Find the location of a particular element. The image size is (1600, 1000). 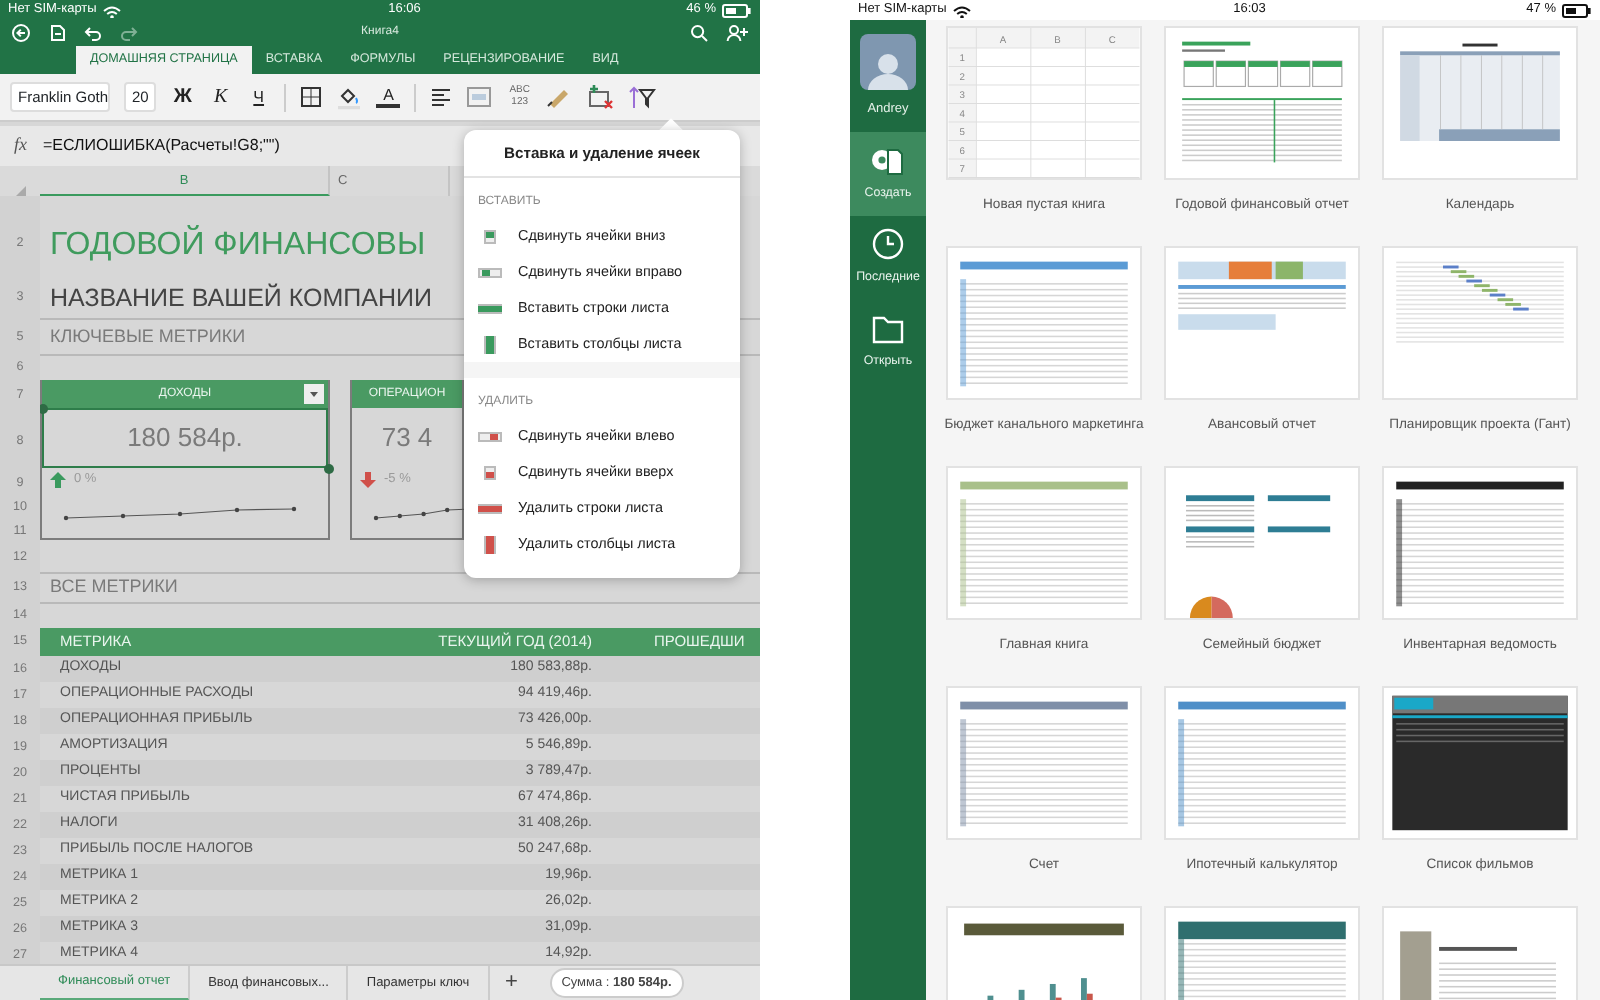

kpi-value: 73 4 is located at coordinates (407, 438).